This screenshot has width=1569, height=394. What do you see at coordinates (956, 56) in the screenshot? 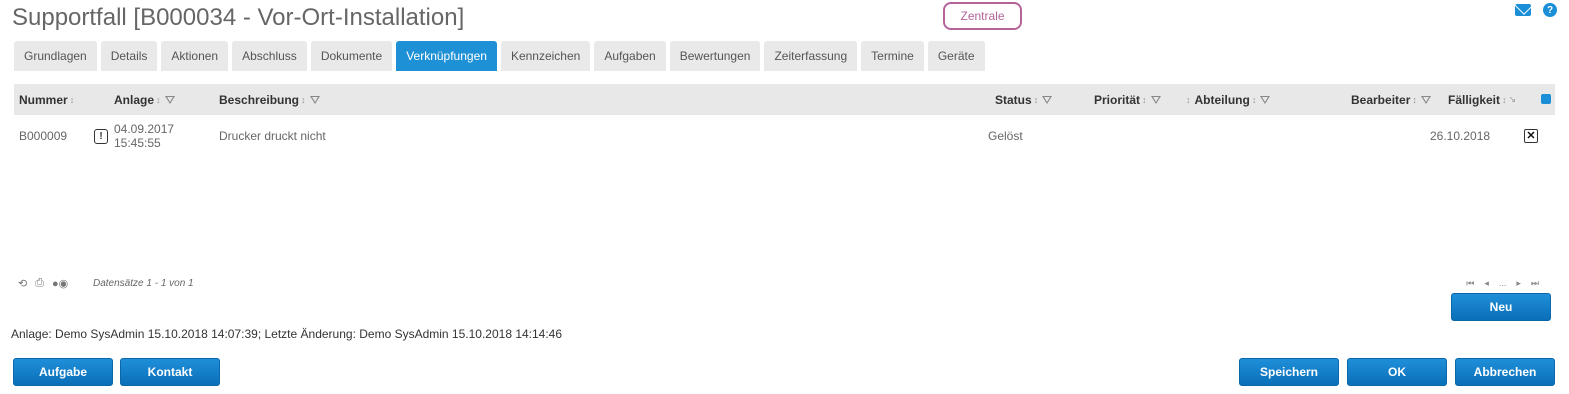
I see `tab-geraete: Geräte` at bounding box center [956, 56].